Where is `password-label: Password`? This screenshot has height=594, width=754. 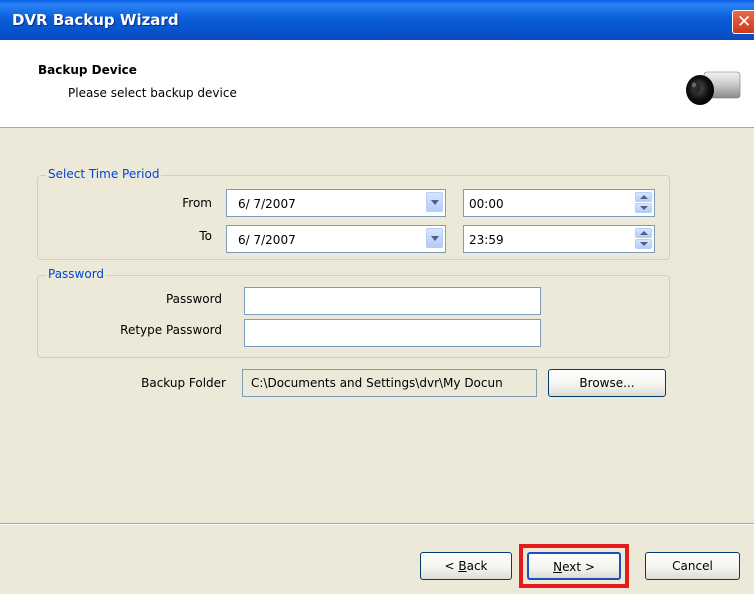 password-label: Password is located at coordinates (193, 299).